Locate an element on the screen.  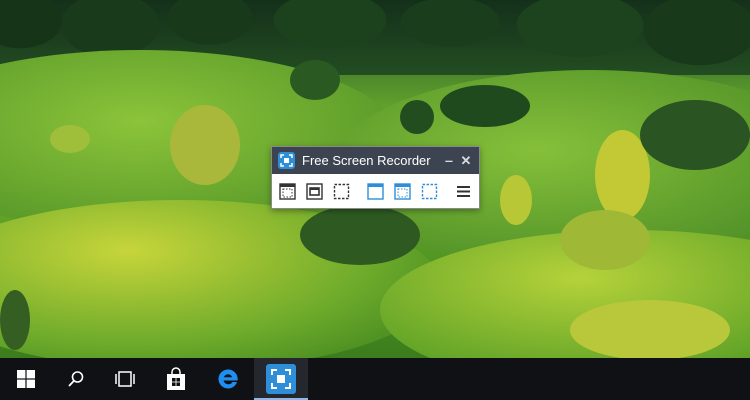
recorder-toolbar is located at coordinates (375, 191).